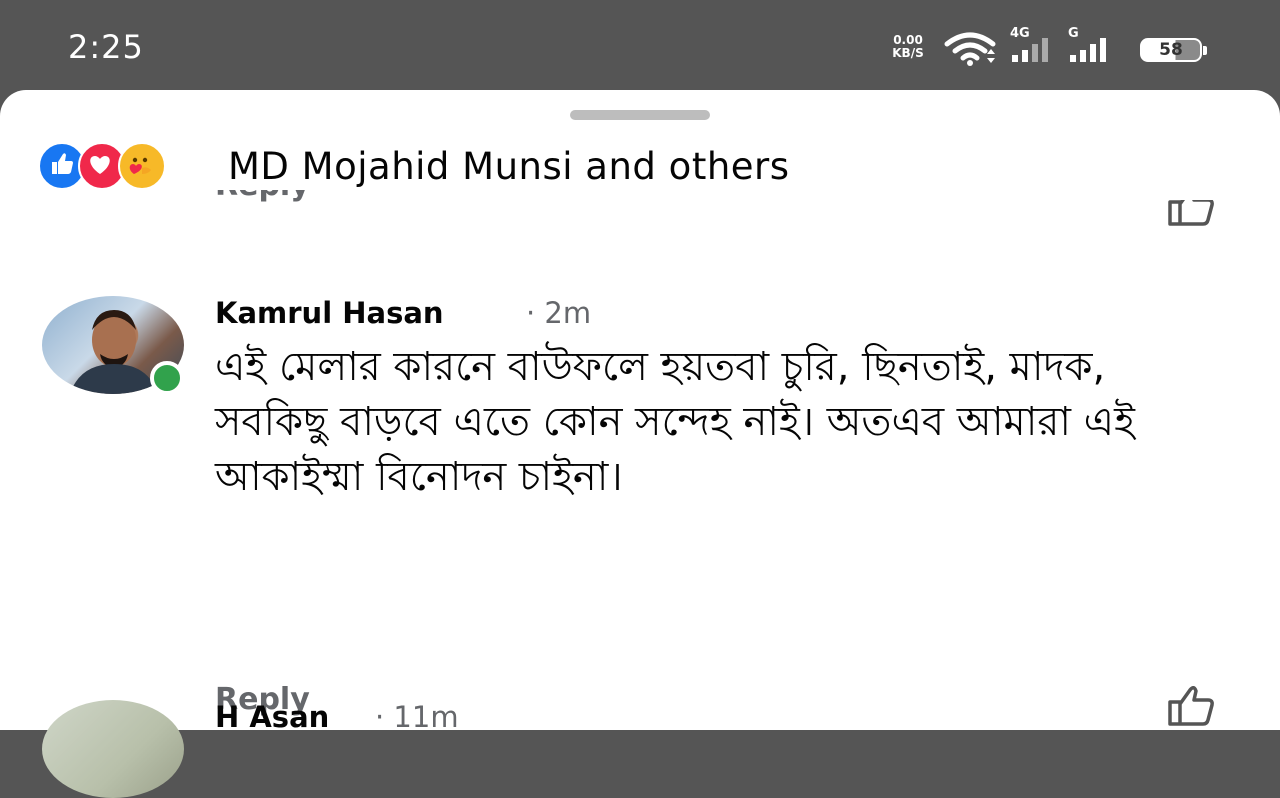 This screenshot has height=798, width=1280. Describe the element at coordinates (272, 717) in the screenshot. I see `comment-author: H Asan` at that location.